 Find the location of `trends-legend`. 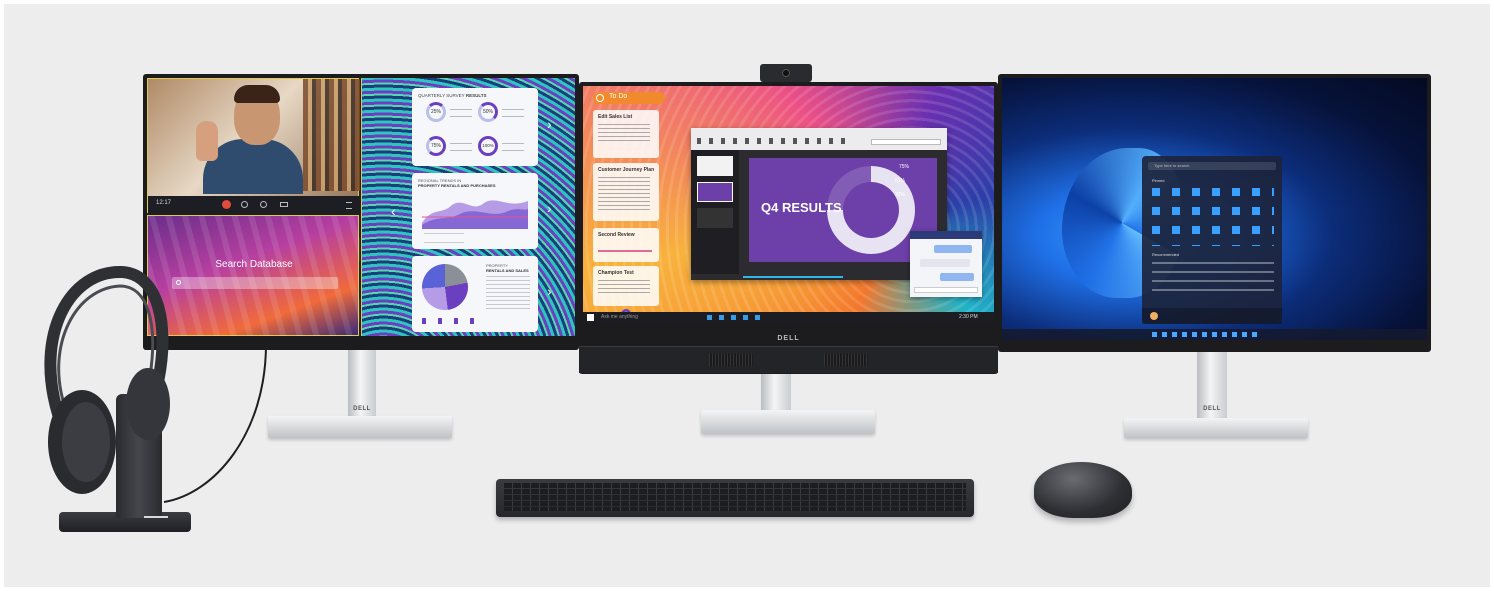

trends-legend is located at coordinates (444, 238).